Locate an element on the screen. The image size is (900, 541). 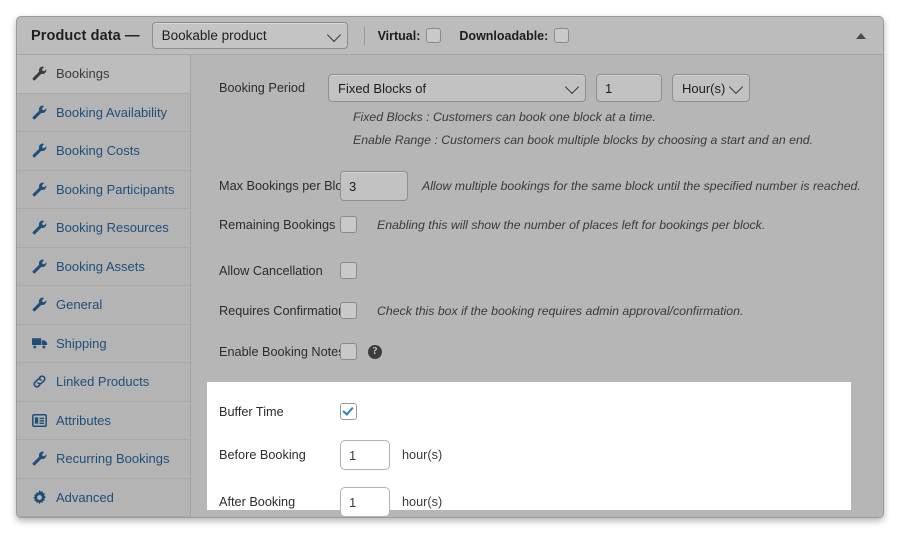
sidebar-item-booking-costs: Booking Costs is located at coordinates (103, 151).